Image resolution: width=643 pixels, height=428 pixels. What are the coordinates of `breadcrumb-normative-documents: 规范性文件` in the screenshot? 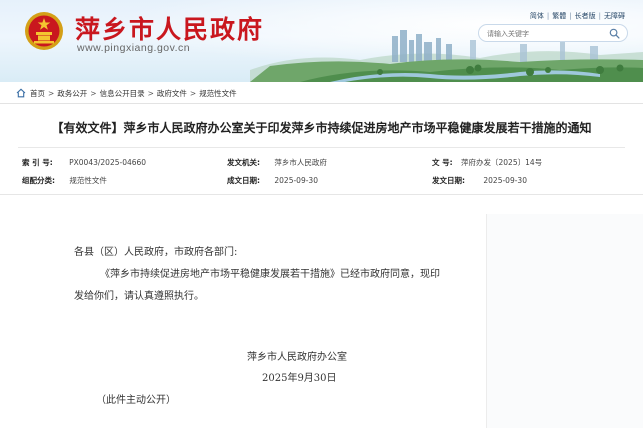 It's located at (218, 93).